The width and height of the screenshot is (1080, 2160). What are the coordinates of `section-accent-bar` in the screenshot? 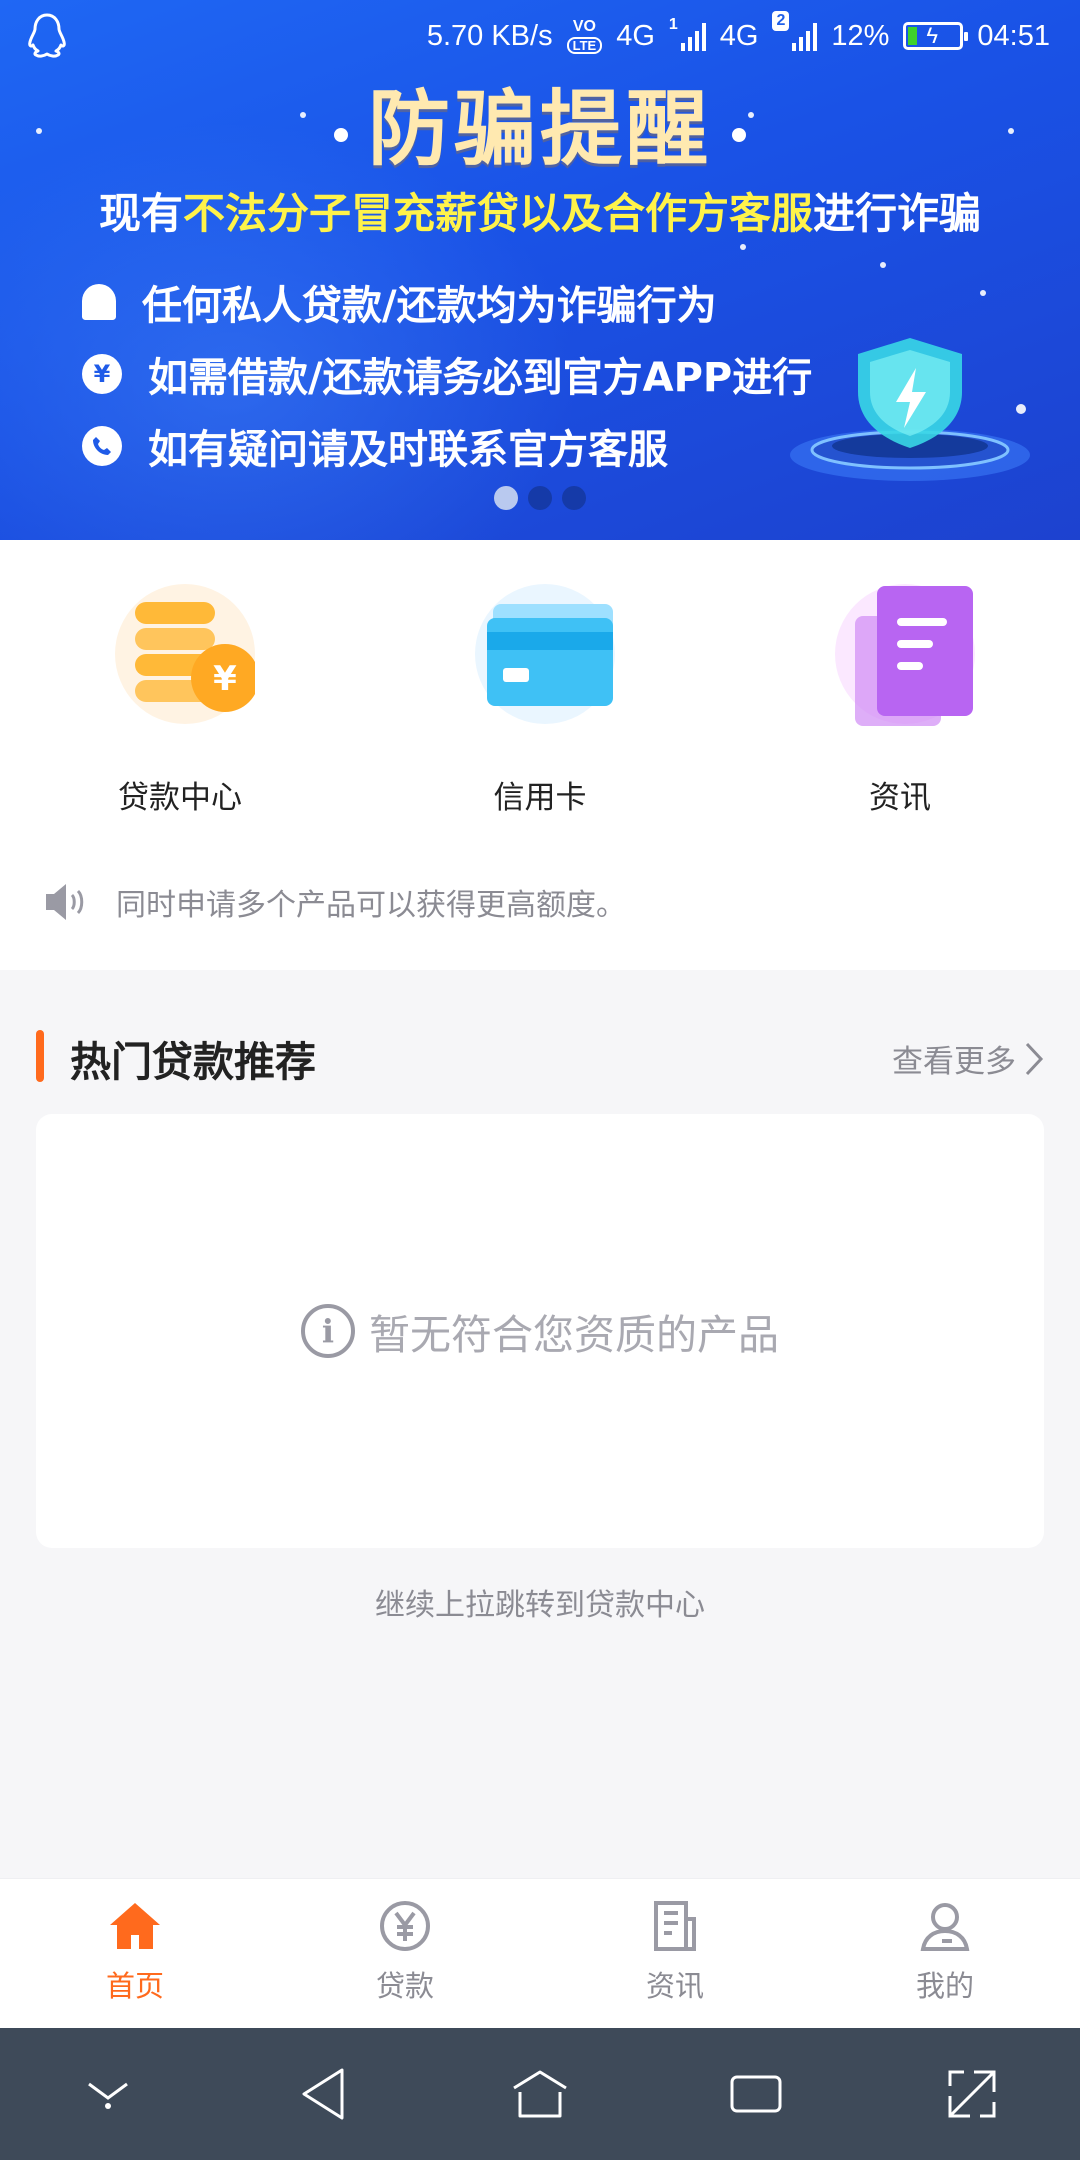 It's located at (40, 1056).